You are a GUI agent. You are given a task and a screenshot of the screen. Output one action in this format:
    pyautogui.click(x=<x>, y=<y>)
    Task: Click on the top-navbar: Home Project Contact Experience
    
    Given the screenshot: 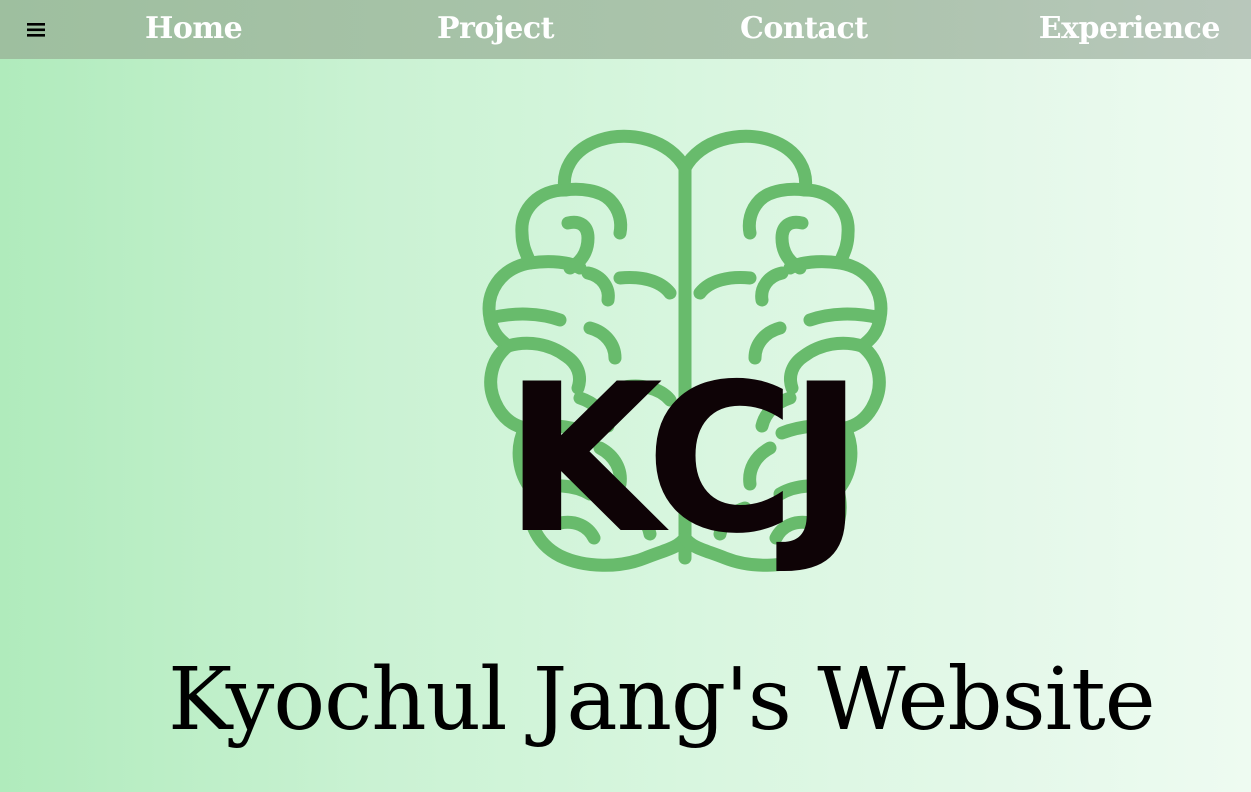 What is the action you would take?
    pyautogui.click(x=625, y=29)
    